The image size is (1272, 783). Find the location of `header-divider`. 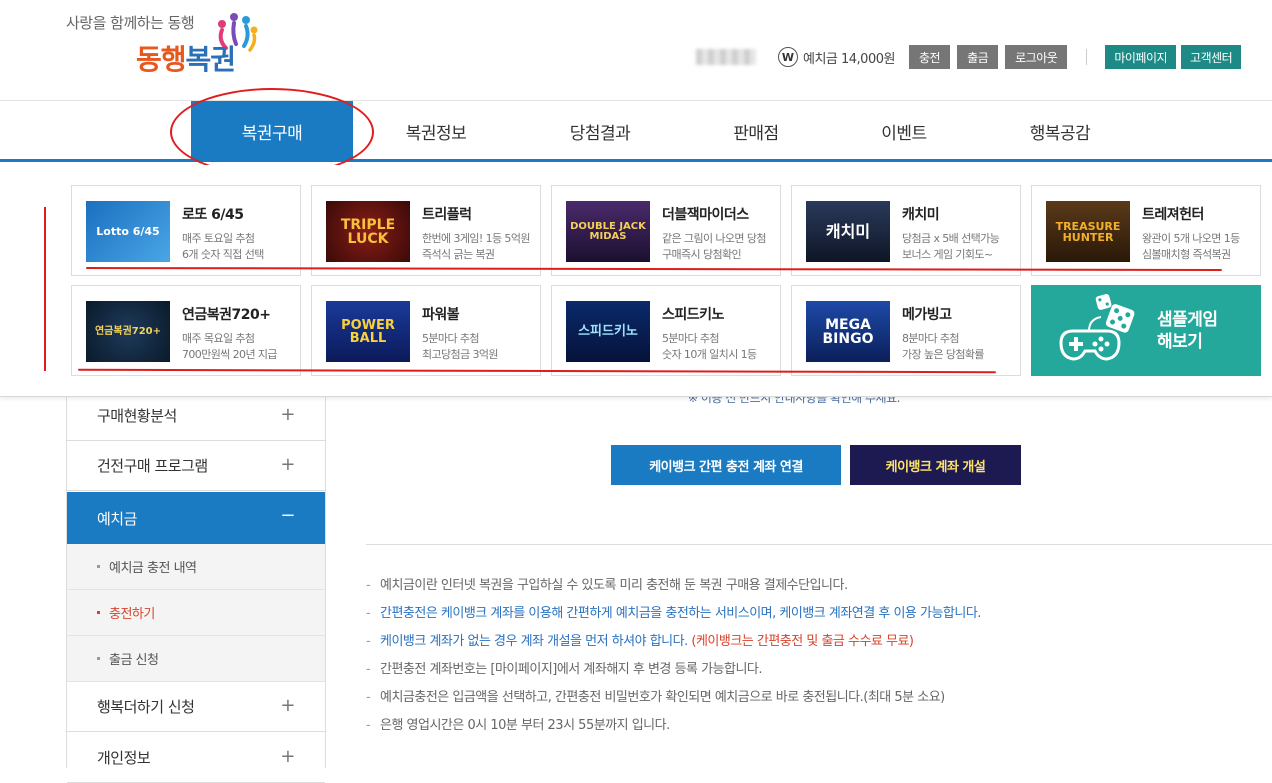

header-divider is located at coordinates (1087, 57).